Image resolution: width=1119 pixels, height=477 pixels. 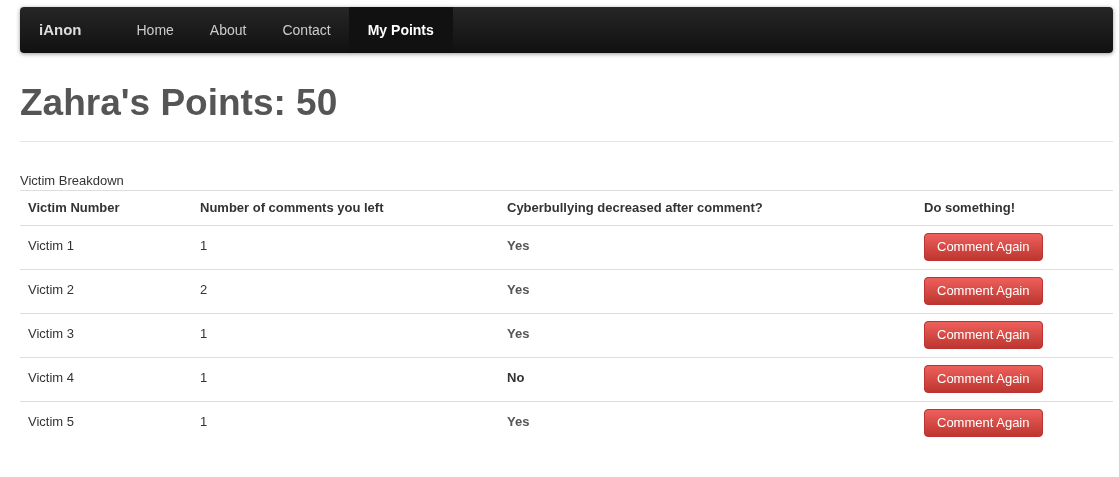 I want to click on brand-link: iAnon, so click(x=79, y=30).